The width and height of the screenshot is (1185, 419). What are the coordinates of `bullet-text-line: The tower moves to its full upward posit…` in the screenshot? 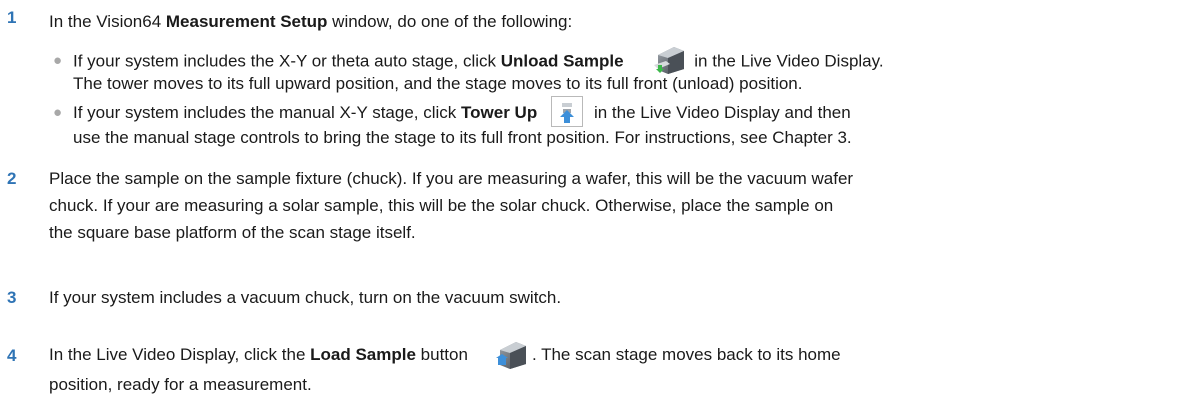 It's located at (438, 83).